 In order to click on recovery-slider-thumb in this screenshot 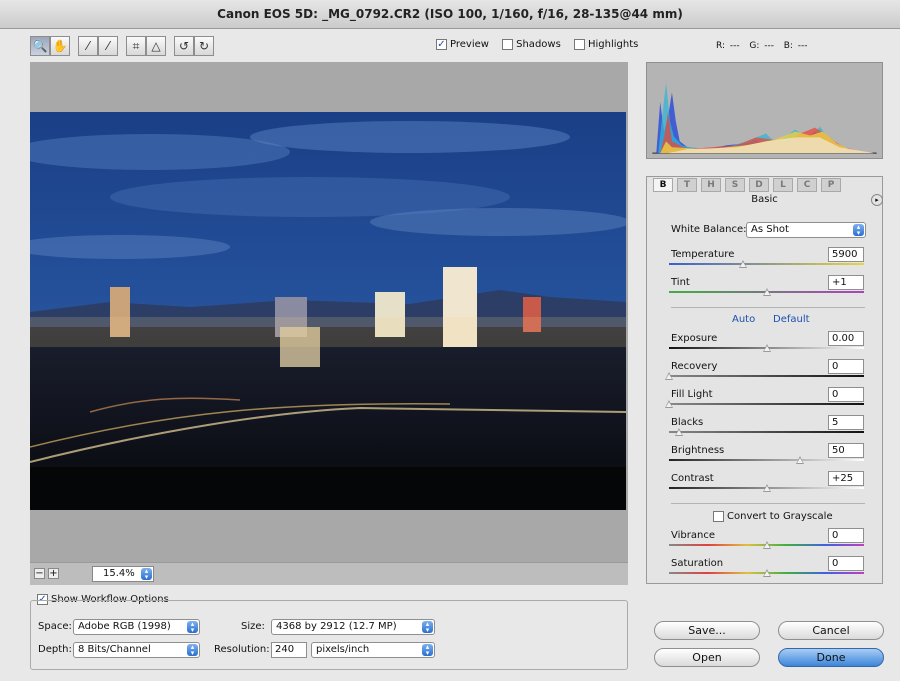, I will do `click(669, 376)`.